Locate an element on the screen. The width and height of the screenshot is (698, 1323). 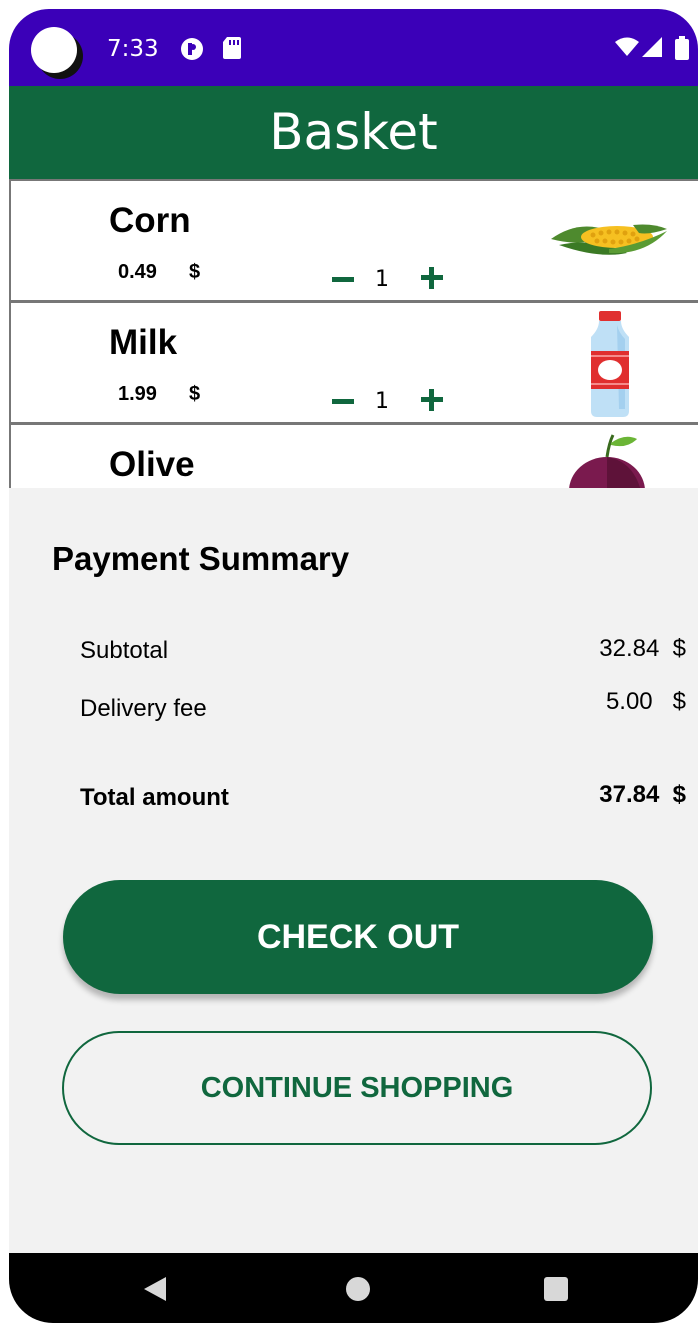
sd-card-icon is located at coordinates (232, 48).